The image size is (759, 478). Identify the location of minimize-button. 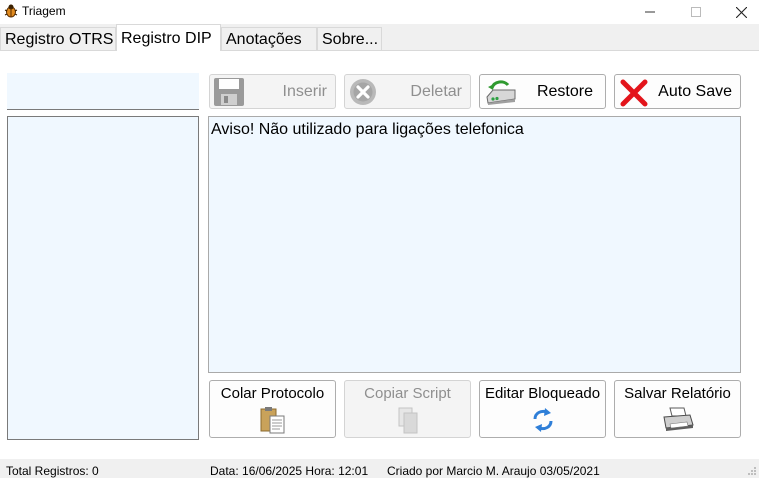
(650, 12).